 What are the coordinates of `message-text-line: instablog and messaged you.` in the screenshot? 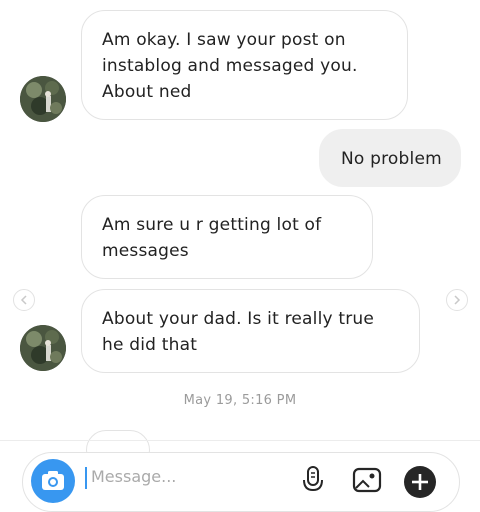 It's located at (230, 66).